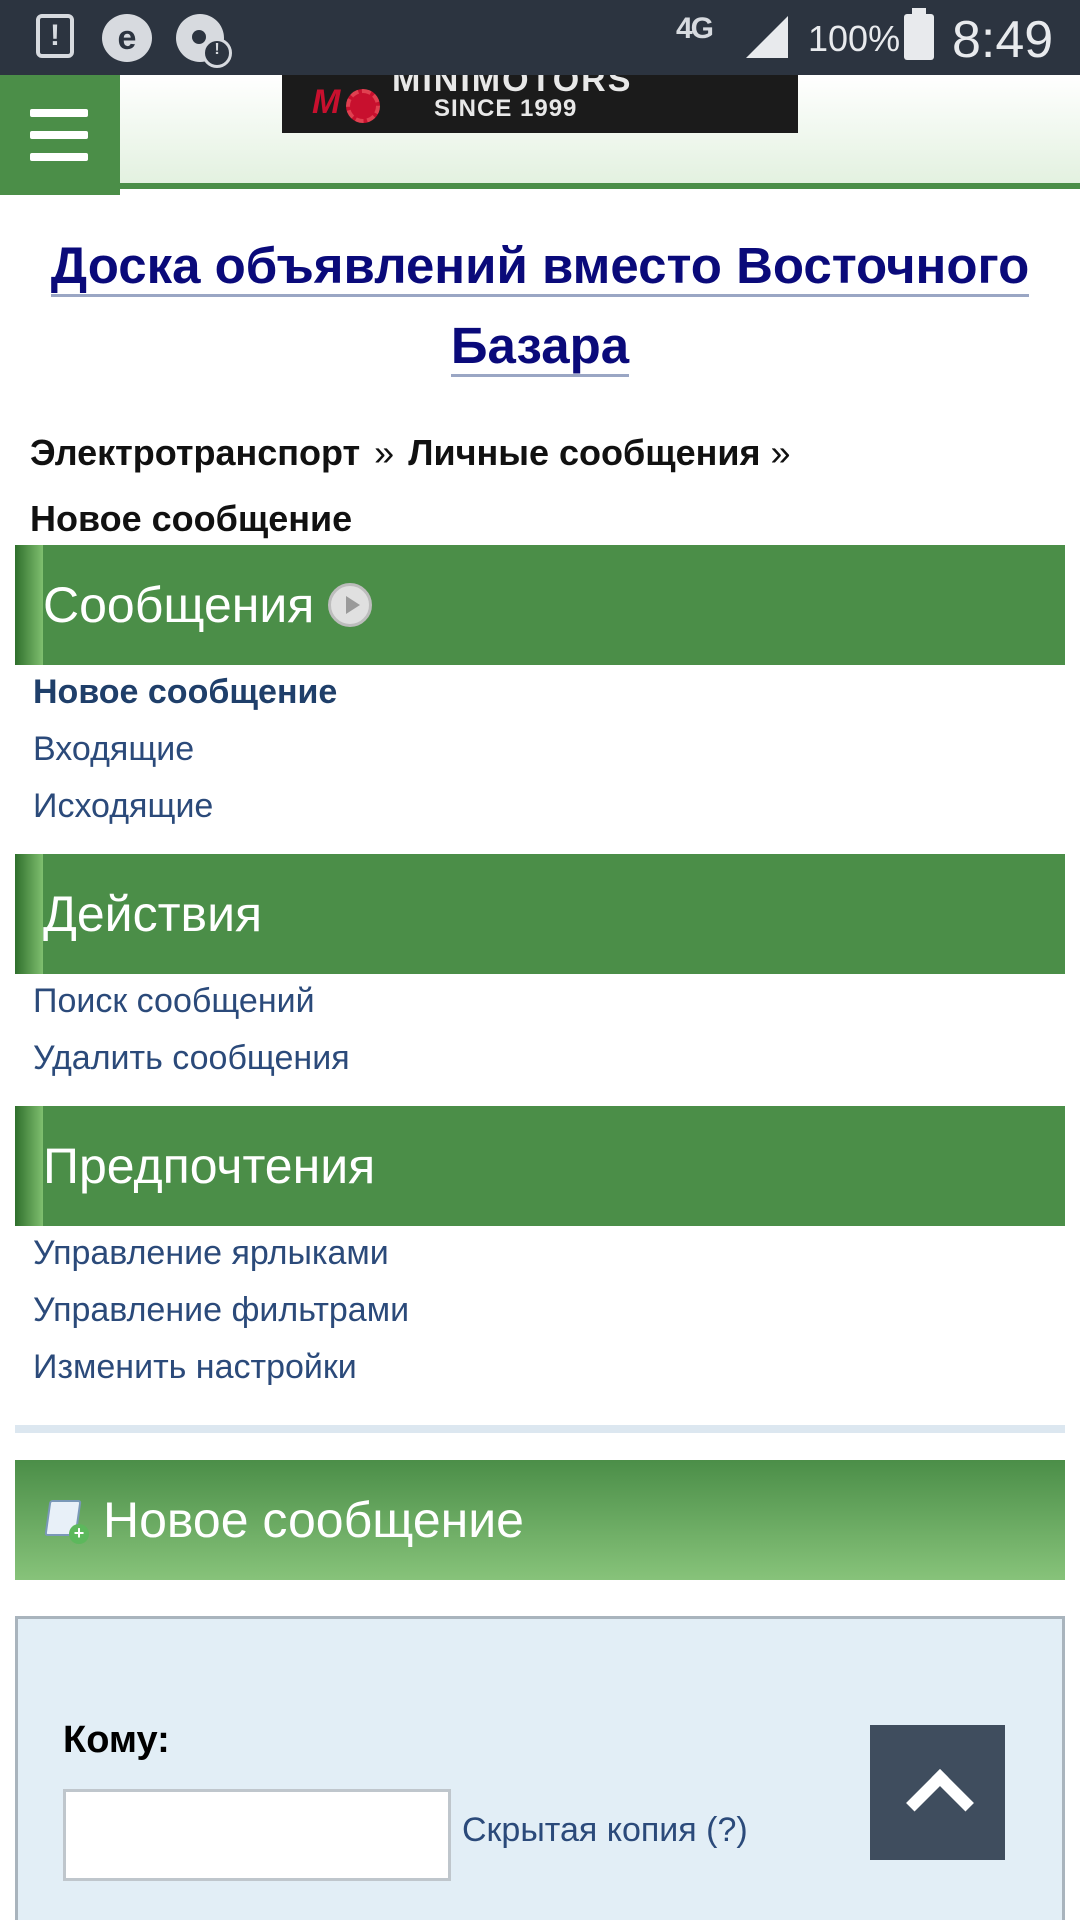  Describe the element at coordinates (540, 135) in the screenshot. I see `site-header: M MINIMOTORS SINCE 1999` at that location.